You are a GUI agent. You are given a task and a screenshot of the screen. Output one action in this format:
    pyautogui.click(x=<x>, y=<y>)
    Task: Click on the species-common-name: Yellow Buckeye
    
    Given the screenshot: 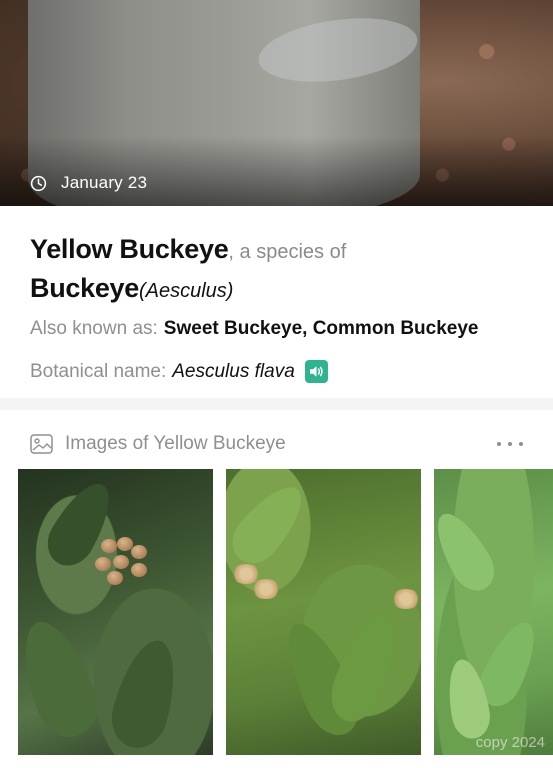 What is the action you would take?
    pyautogui.click(x=129, y=249)
    